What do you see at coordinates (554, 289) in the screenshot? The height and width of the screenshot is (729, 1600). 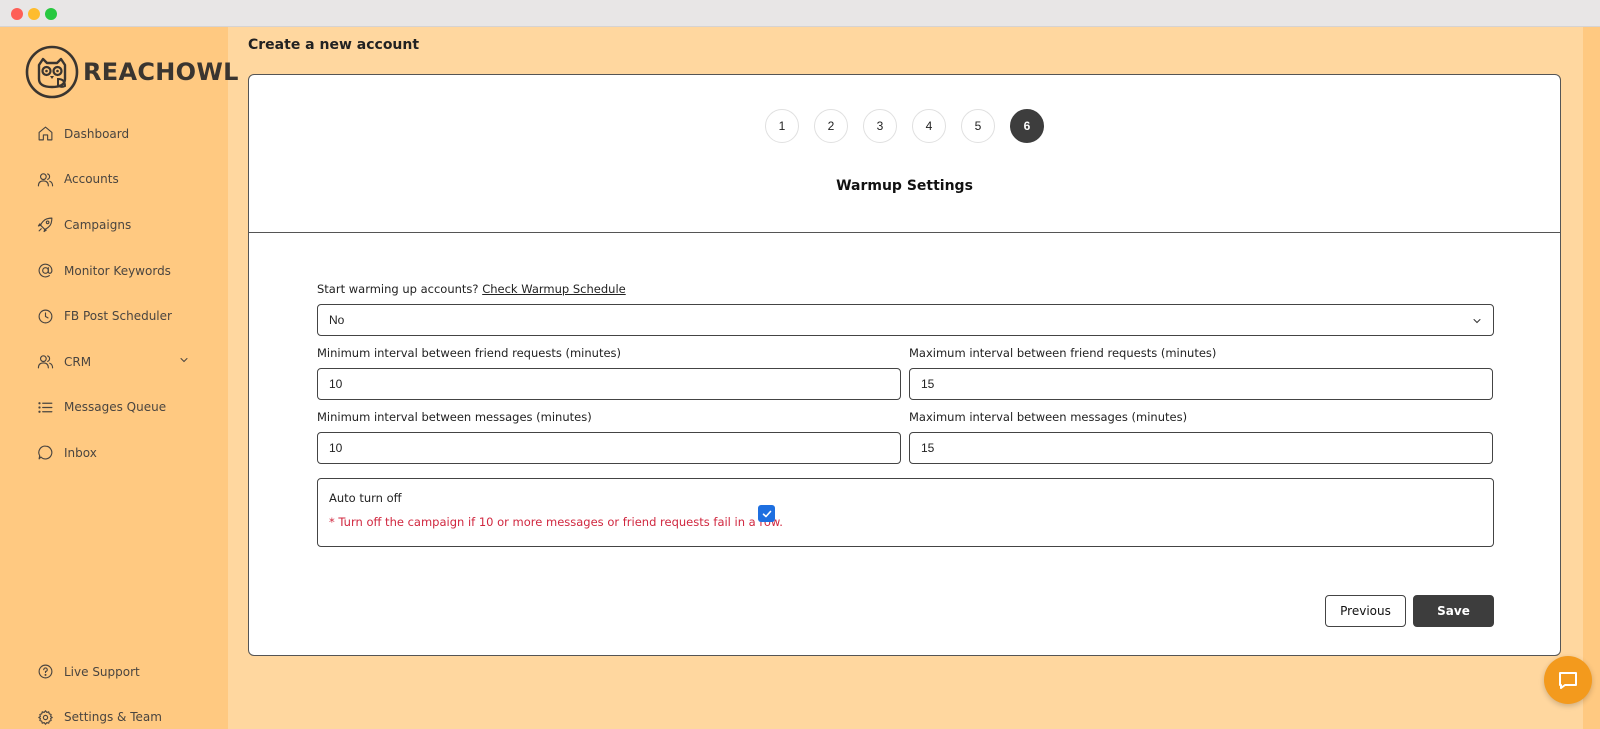 I see `check-warmup-schedule-link: Check Warmup Schedule` at bounding box center [554, 289].